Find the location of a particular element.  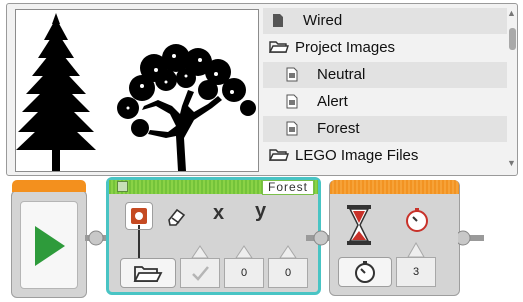

clear-screen-input is located at coordinates (200, 273).